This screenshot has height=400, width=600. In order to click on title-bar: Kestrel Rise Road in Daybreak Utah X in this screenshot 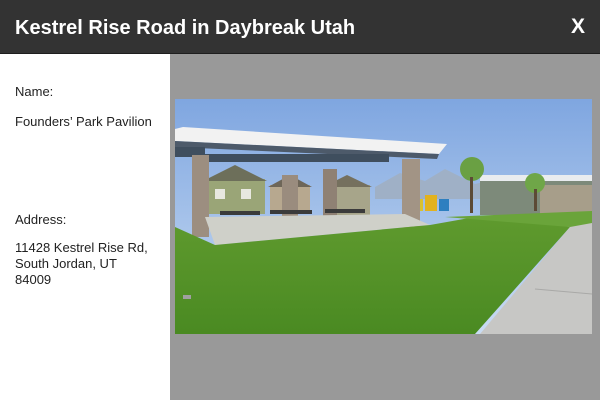, I will do `click(300, 27)`.